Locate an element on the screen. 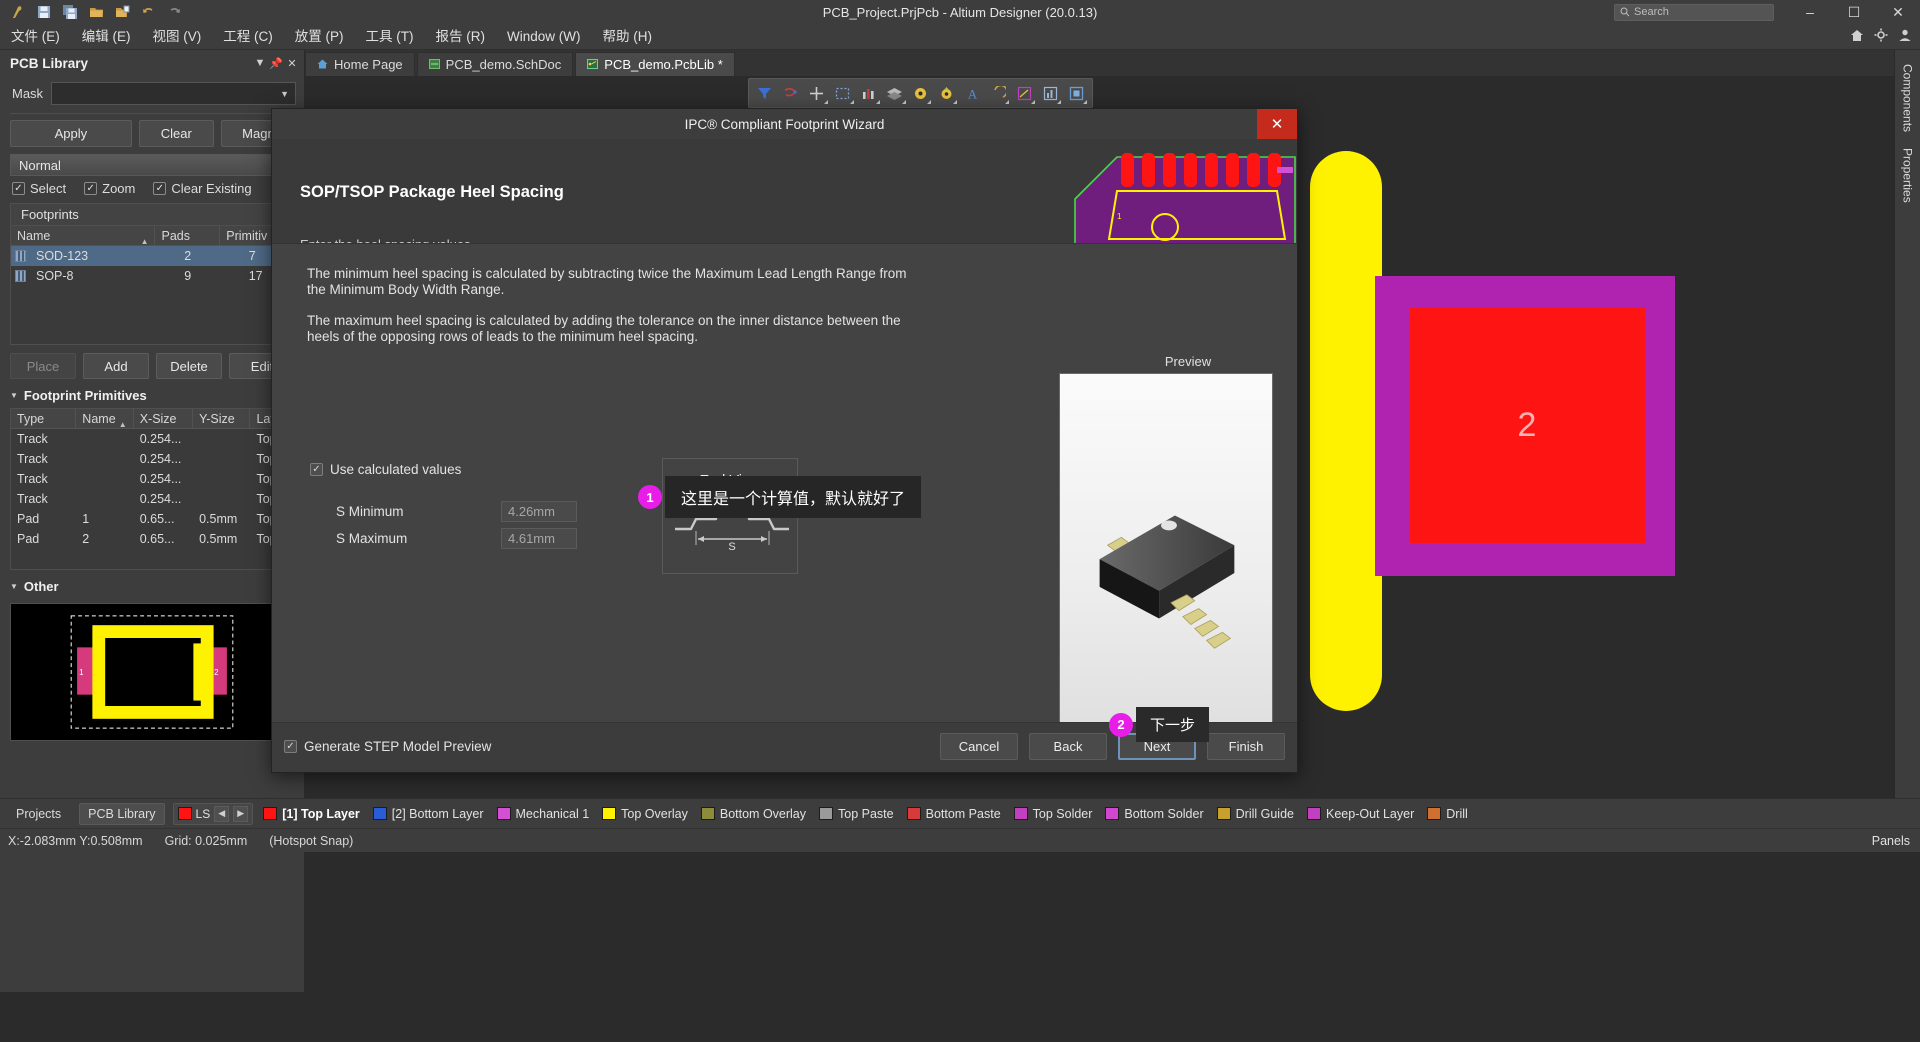 Image resolution: width=1920 pixels, height=1042 pixels. pad-icon is located at coordinates (946, 93).